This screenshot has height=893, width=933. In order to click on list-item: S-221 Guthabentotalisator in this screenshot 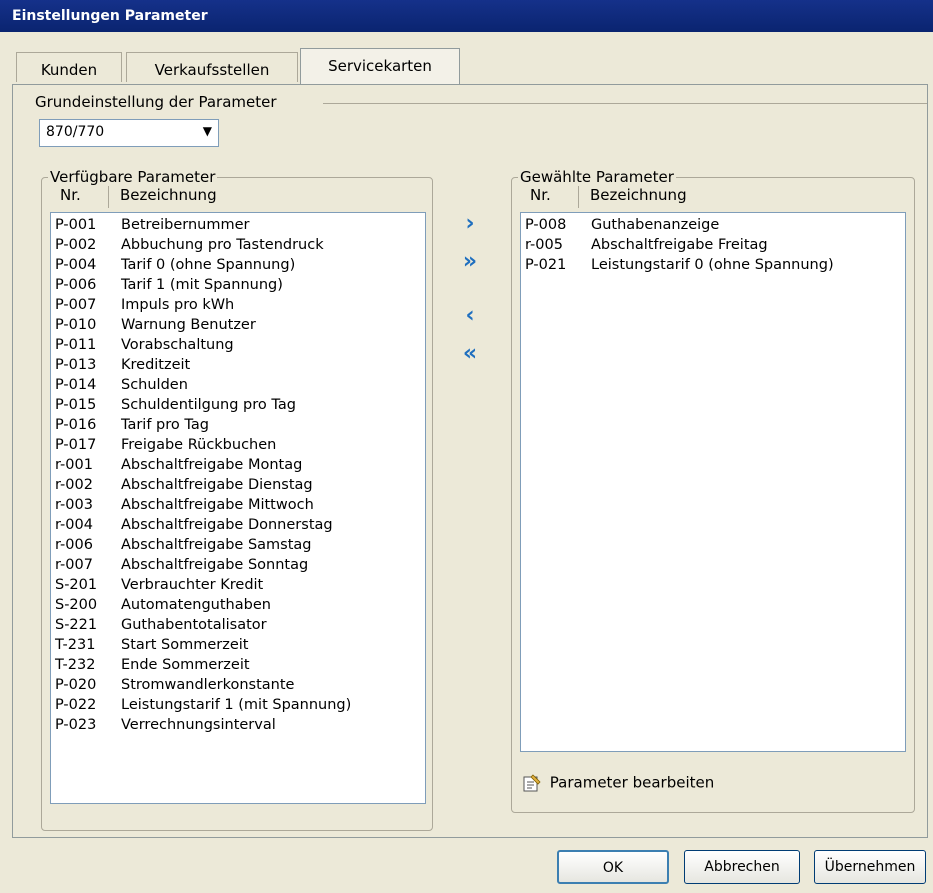, I will do `click(161, 627)`.